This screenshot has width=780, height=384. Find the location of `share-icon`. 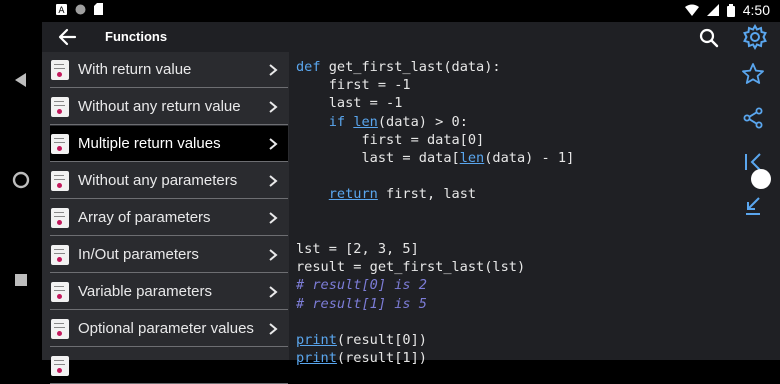

share-icon is located at coordinates (753, 118).